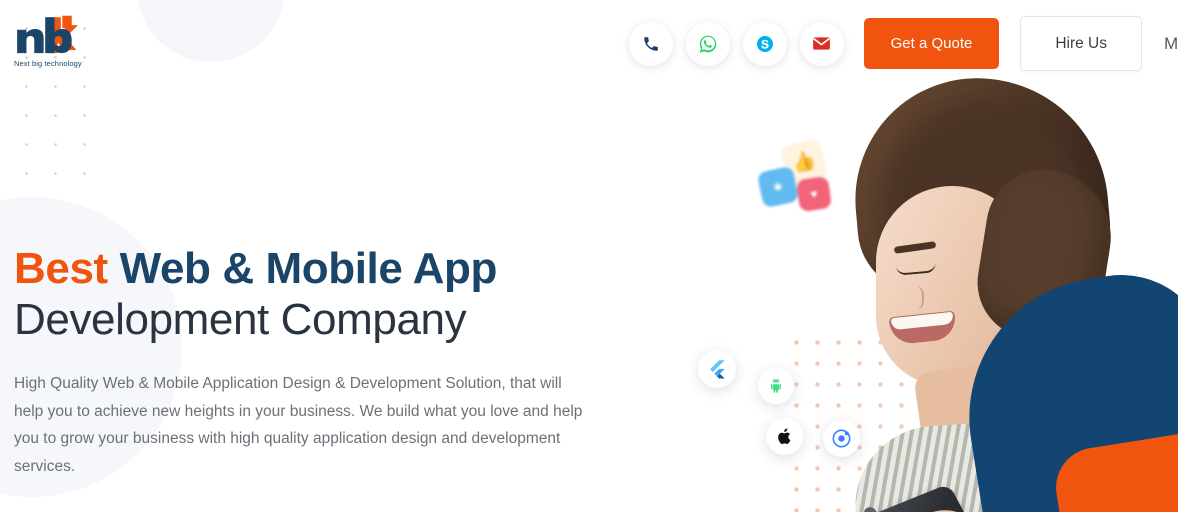 This screenshot has height=512, width=1178. What do you see at coordinates (240, 319) in the screenshot?
I see `headline-secondary: Development Company` at bounding box center [240, 319].